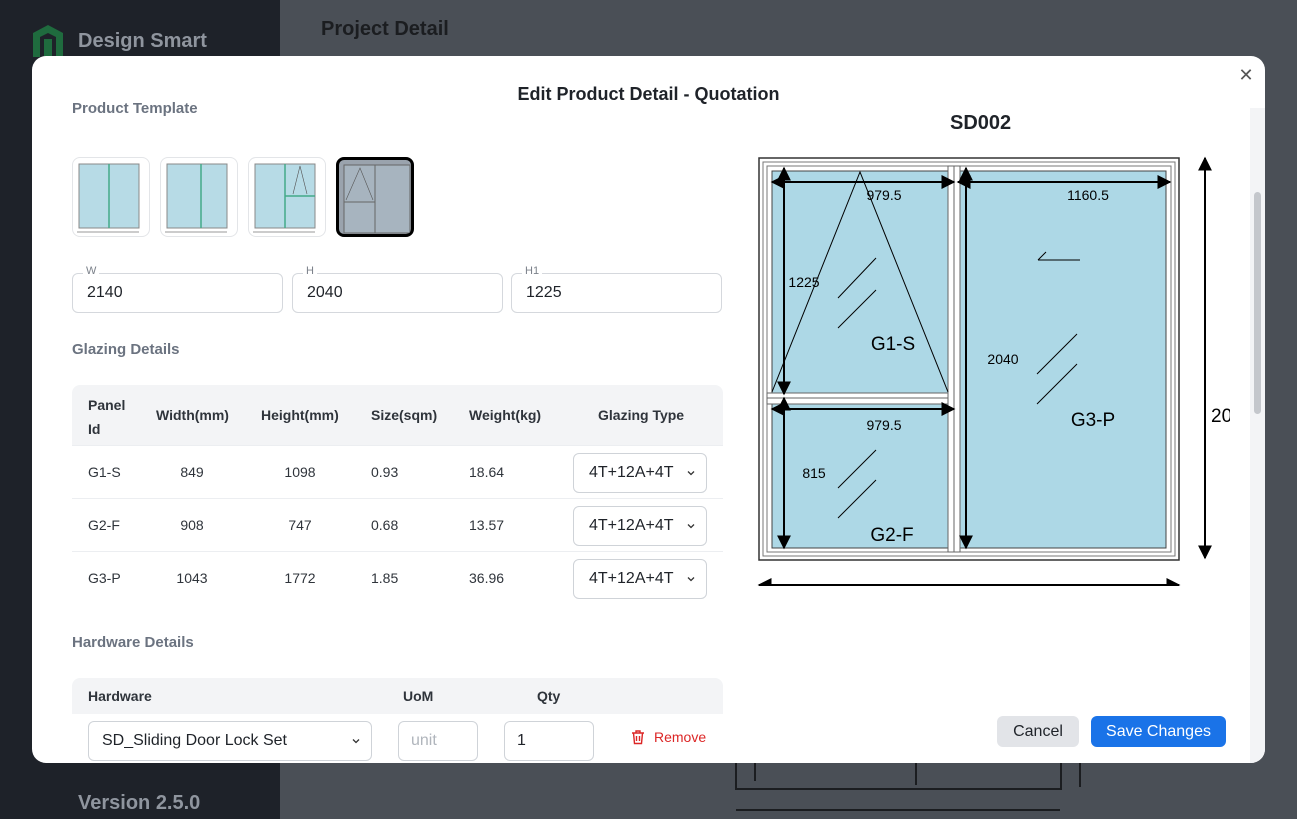 This screenshot has height=819, width=1297. What do you see at coordinates (126, 349) in the screenshot?
I see `glazing-details-heading: Glazing Details` at bounding box center [126, 349].